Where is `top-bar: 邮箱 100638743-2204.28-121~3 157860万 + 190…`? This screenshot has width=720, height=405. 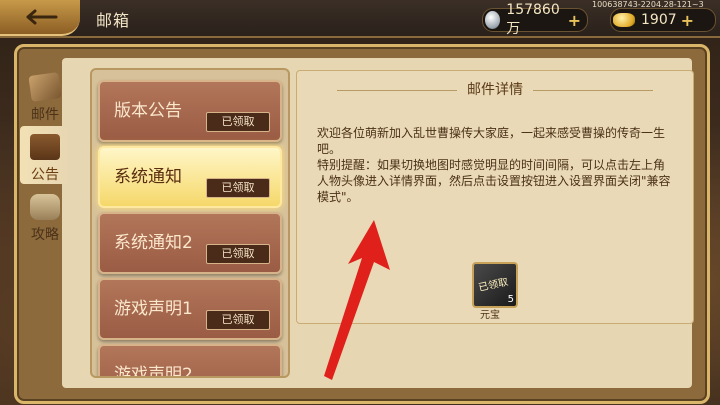
top-bar: 邮箱 100638743-2204.28-121~3 157860万 + 190… is located at coordinates (360, 19).